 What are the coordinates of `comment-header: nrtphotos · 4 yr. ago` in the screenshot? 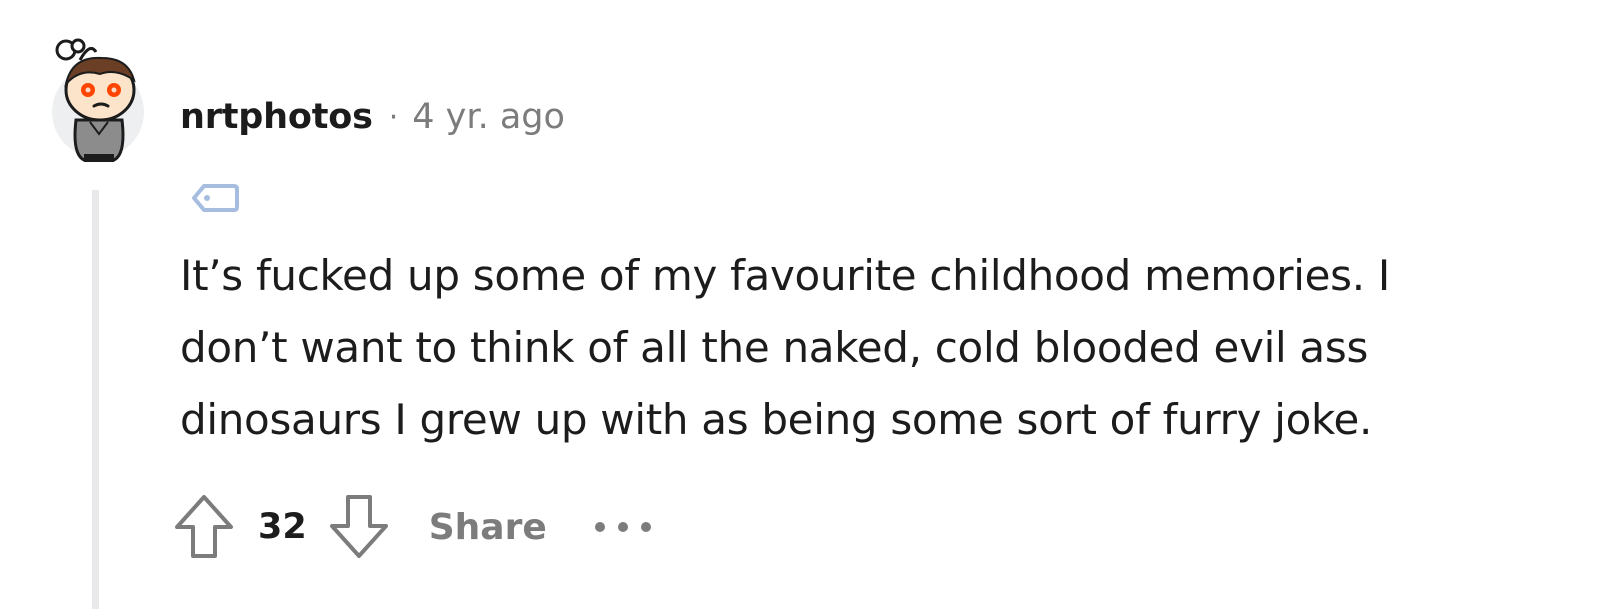 It's located at (372, 117).